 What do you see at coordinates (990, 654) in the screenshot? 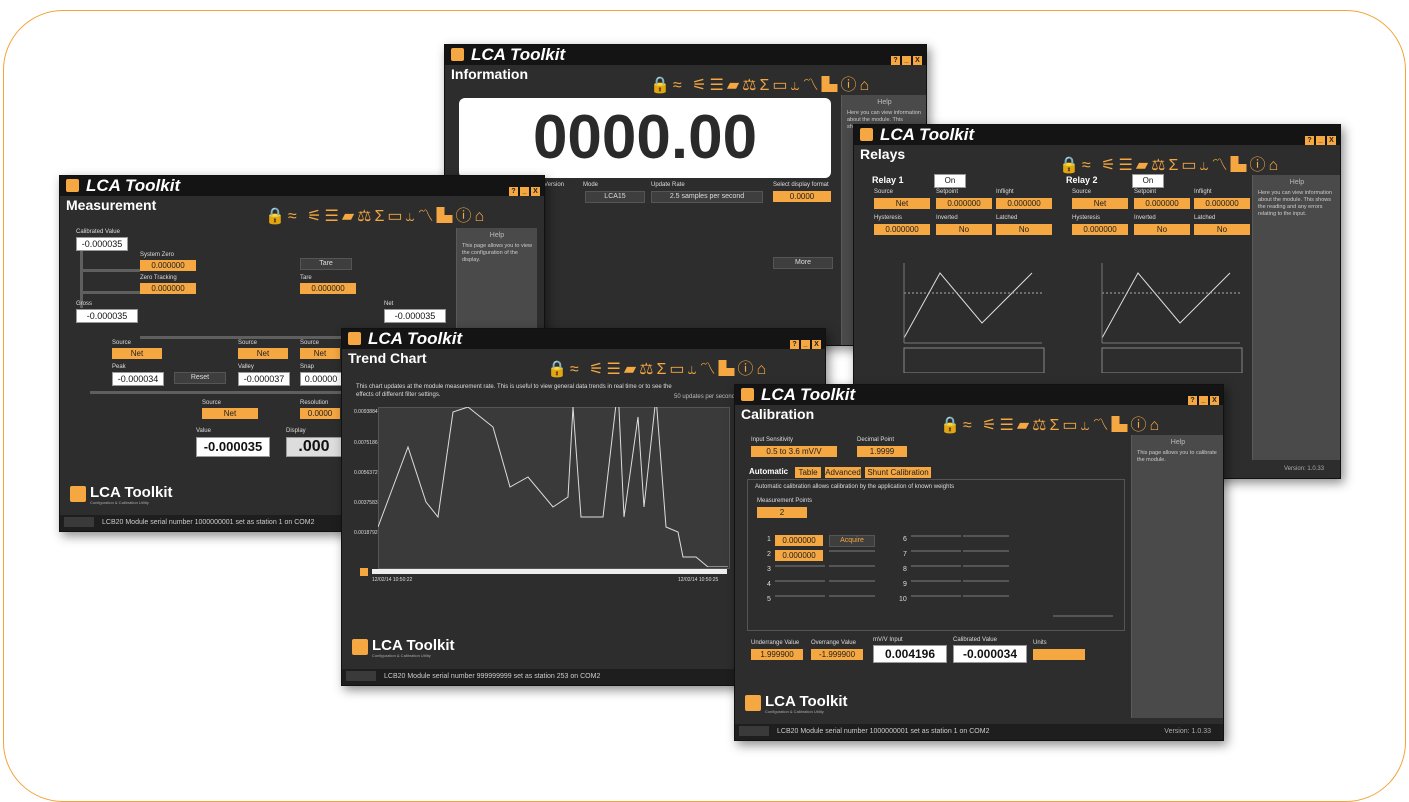
I see `calibrated-value: -0.000034` at bounding box center [990, 654].